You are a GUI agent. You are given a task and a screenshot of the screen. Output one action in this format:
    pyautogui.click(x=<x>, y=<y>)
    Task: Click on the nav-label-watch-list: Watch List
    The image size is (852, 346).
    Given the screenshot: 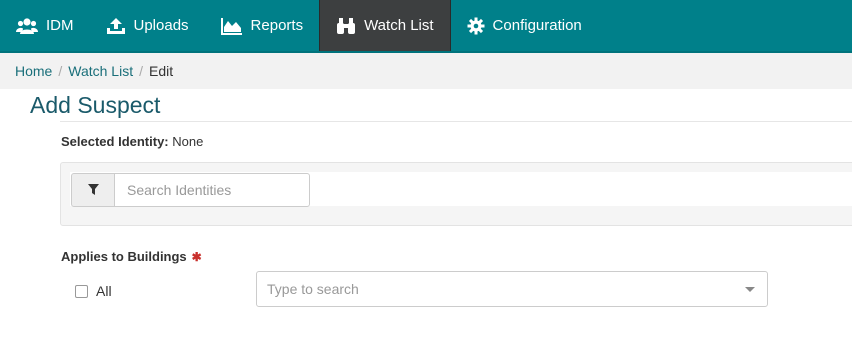 What is the action you would take?
    pyautogui.click(x=399, y=25)
    